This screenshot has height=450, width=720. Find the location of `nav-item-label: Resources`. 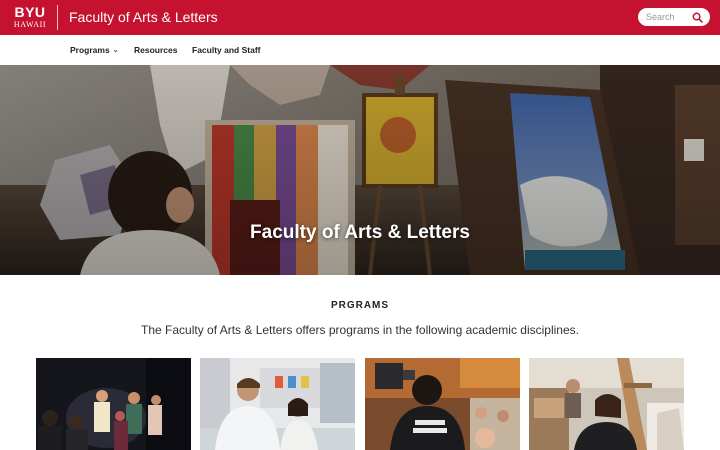

nav-item-label: Resources is located at coordinates (156, 50).